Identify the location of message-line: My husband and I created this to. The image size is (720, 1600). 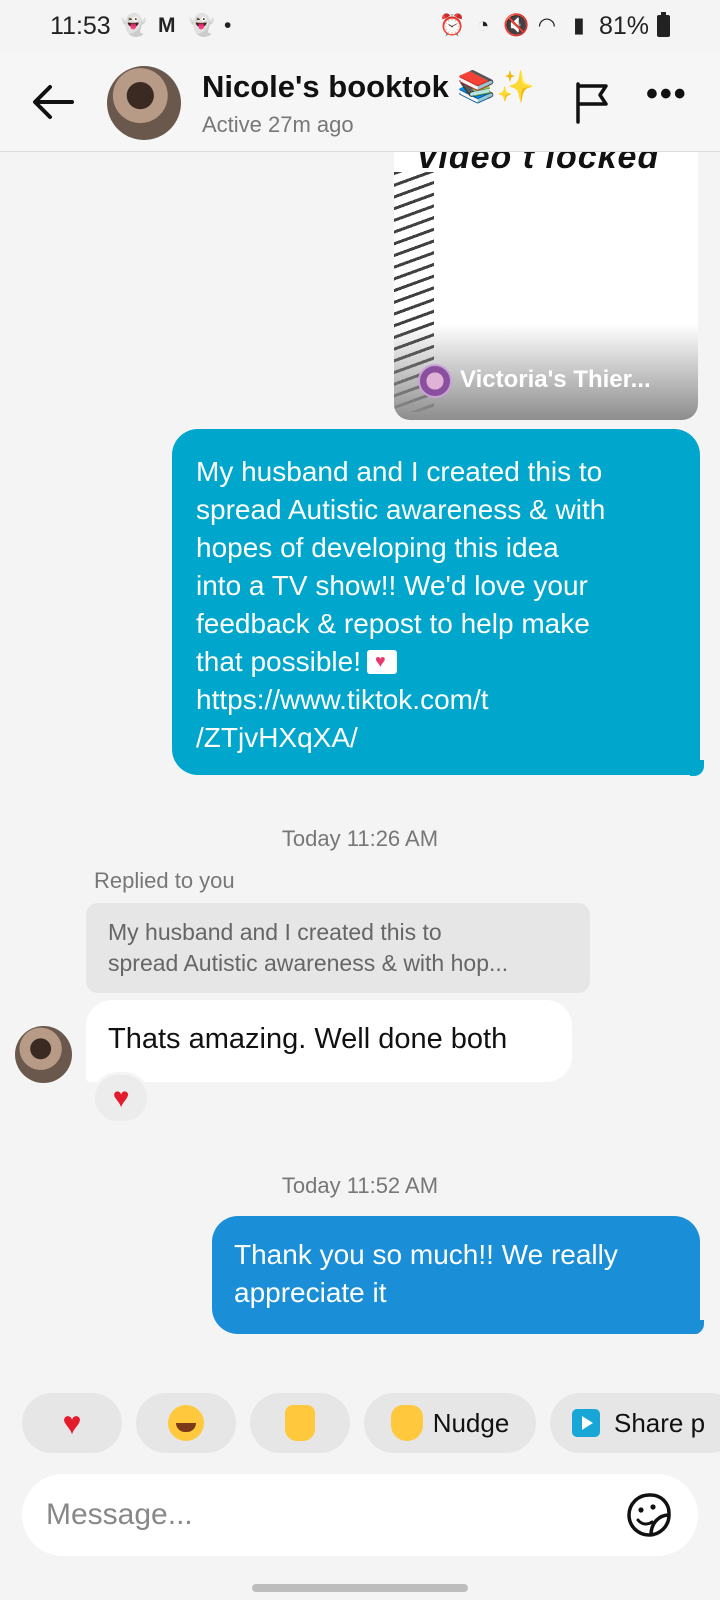
(399, 471).